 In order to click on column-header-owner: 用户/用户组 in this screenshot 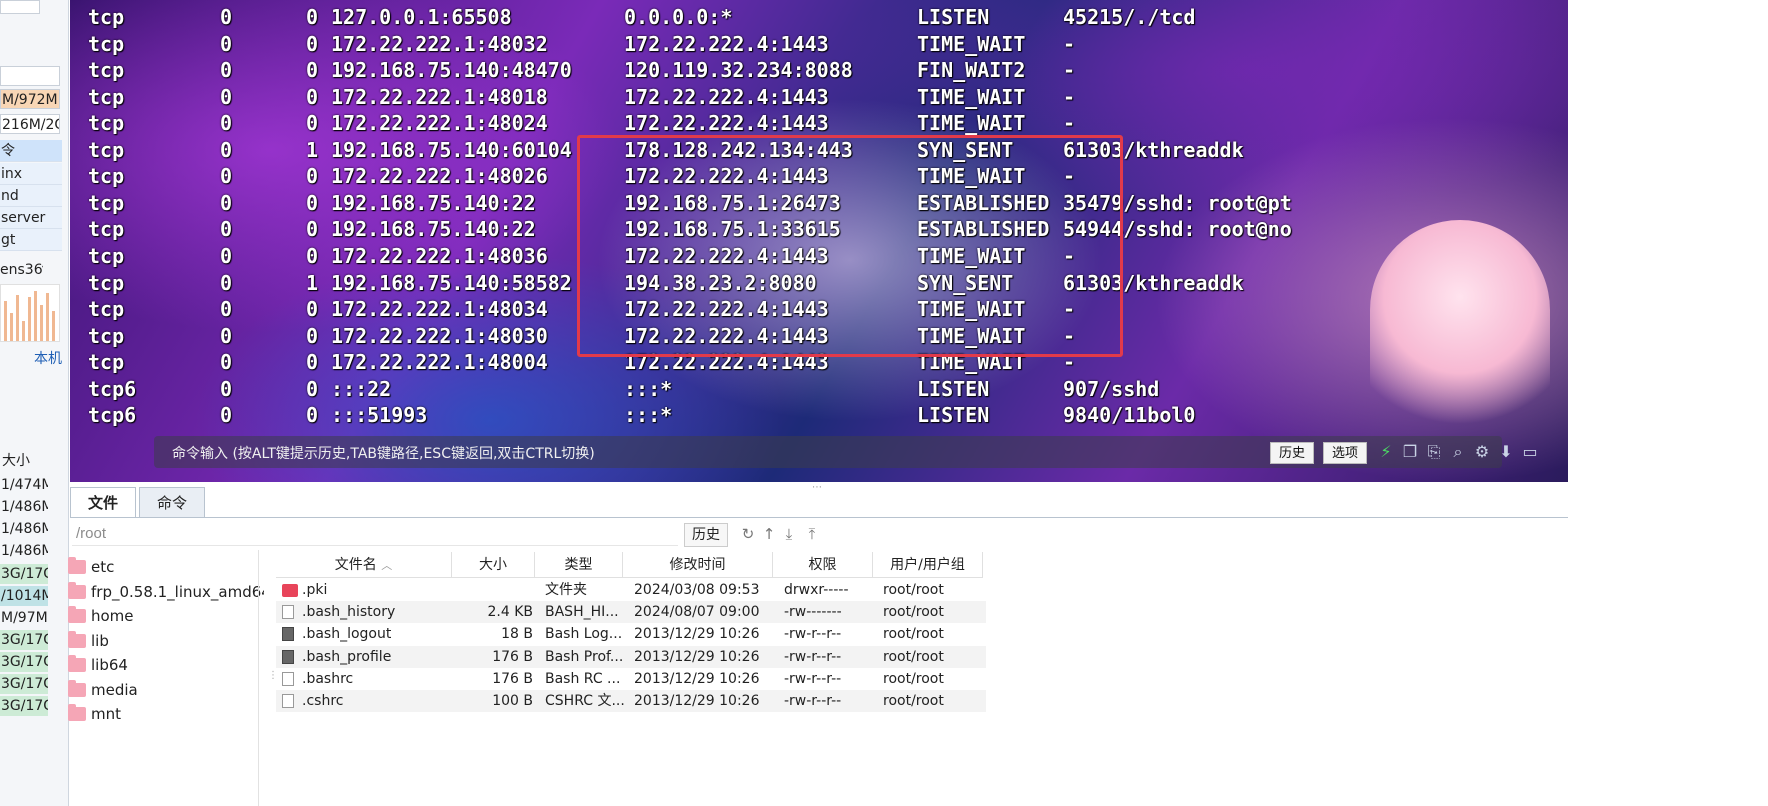, I will do `click(928, 565)`.